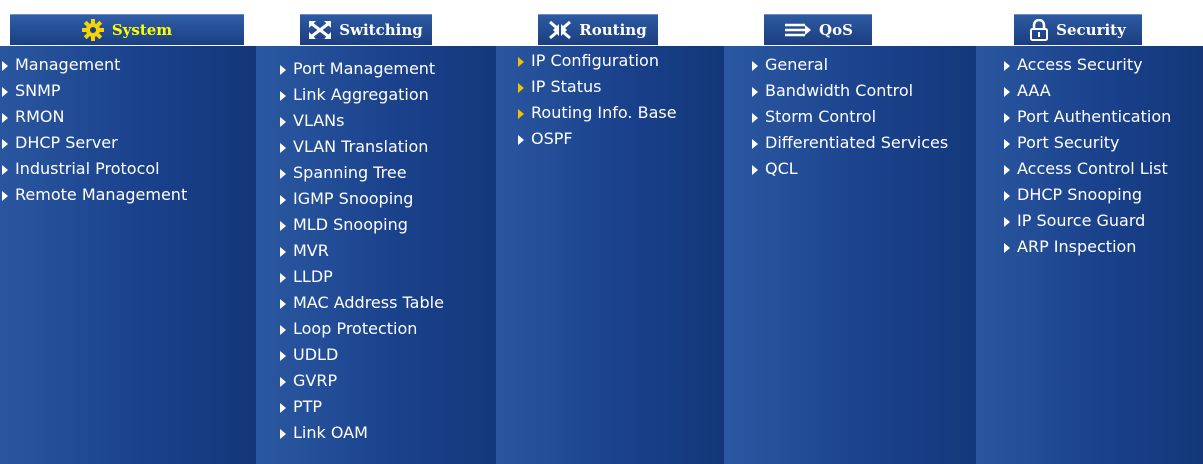 This screenshot has width=1203, height=464. I want to click on menu-item-mld-snooping: MLD Snooping, so click(387, 225).